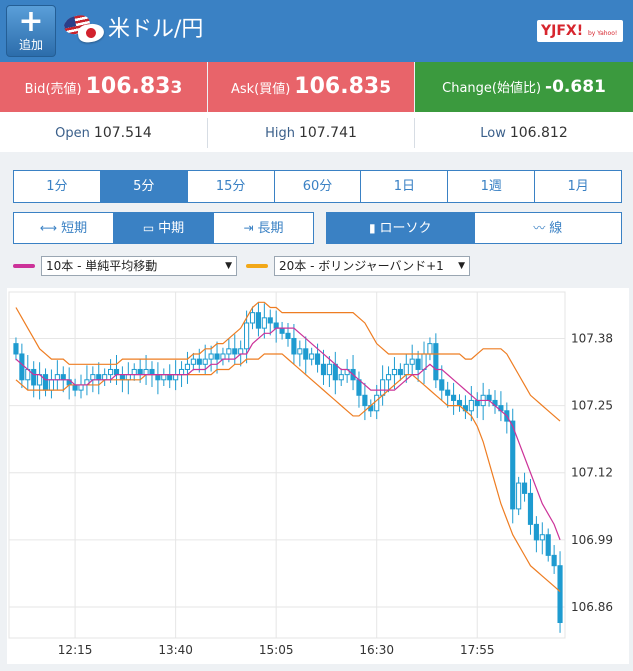 The height and width of the screenshot is (671, 633). What do you see at coordinates (260, 89) in the screenshot?
I see `ask-label: Ask(買値)` at bounding box center [260, 89].